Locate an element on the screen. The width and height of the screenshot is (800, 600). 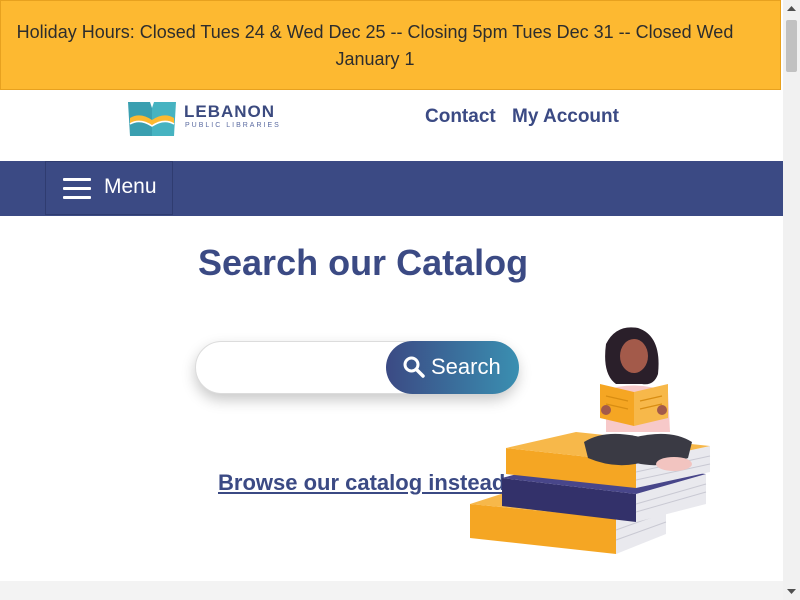
scroll-down-arrow-icon is located at coordinates (791, 591).